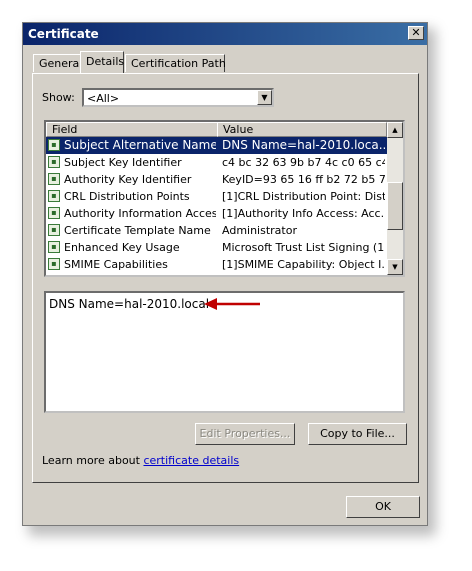 This screenshot has width=472, height=571. What do you see at coordinates (178, 97) in the screenshot?
I see `show-dropdown: <All> ▼` at bounding box center [178, 97].